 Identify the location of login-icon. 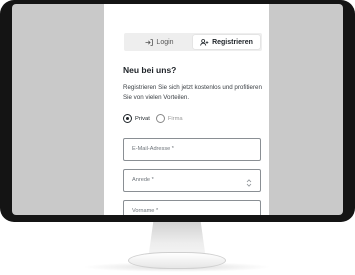
(149, 42).